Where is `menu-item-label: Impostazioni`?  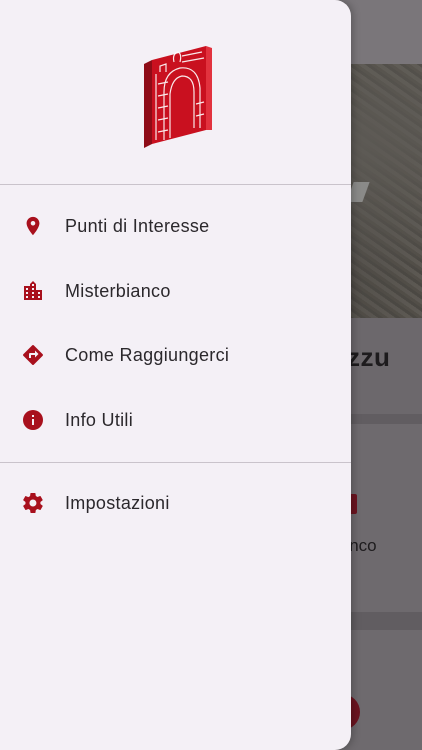 menu-item-label: Impostazioni is located at coordinates (117, 502).